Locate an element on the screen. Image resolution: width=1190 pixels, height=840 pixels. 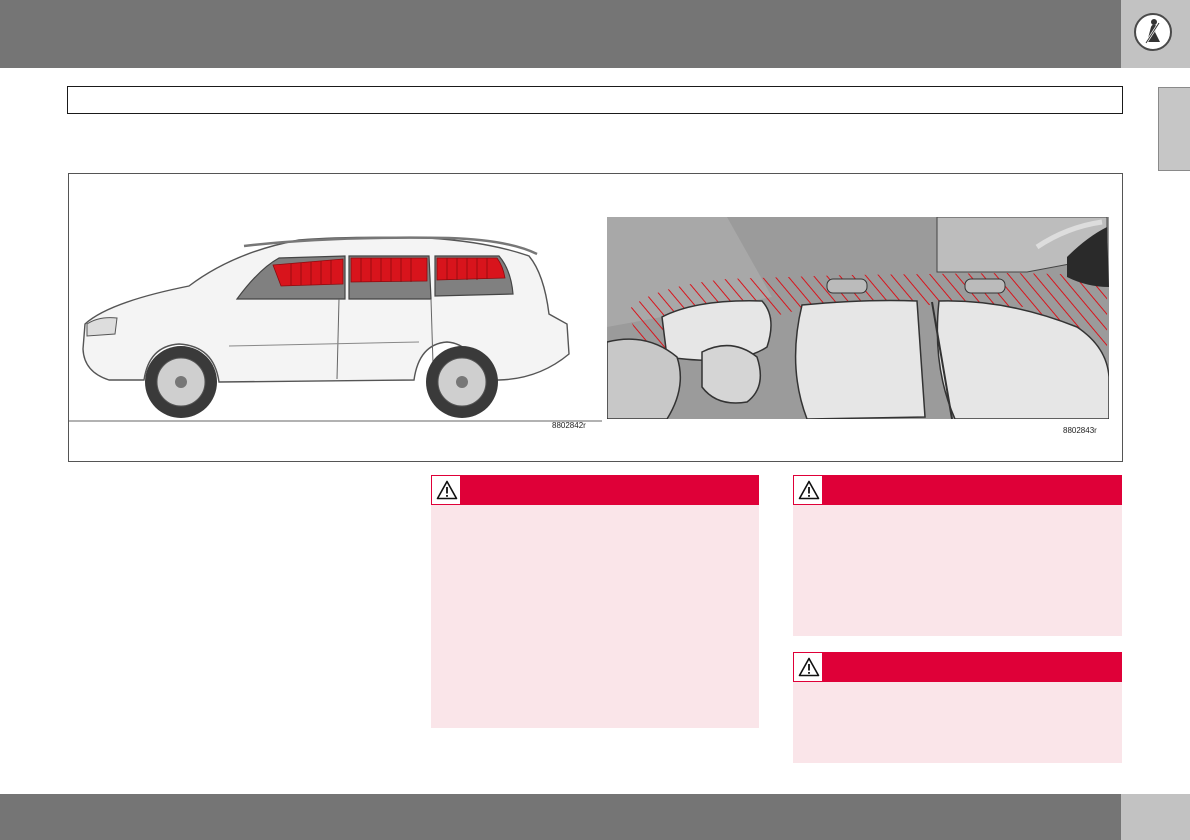
seatbelt-person-icon is located at coordinates (1153, 32).